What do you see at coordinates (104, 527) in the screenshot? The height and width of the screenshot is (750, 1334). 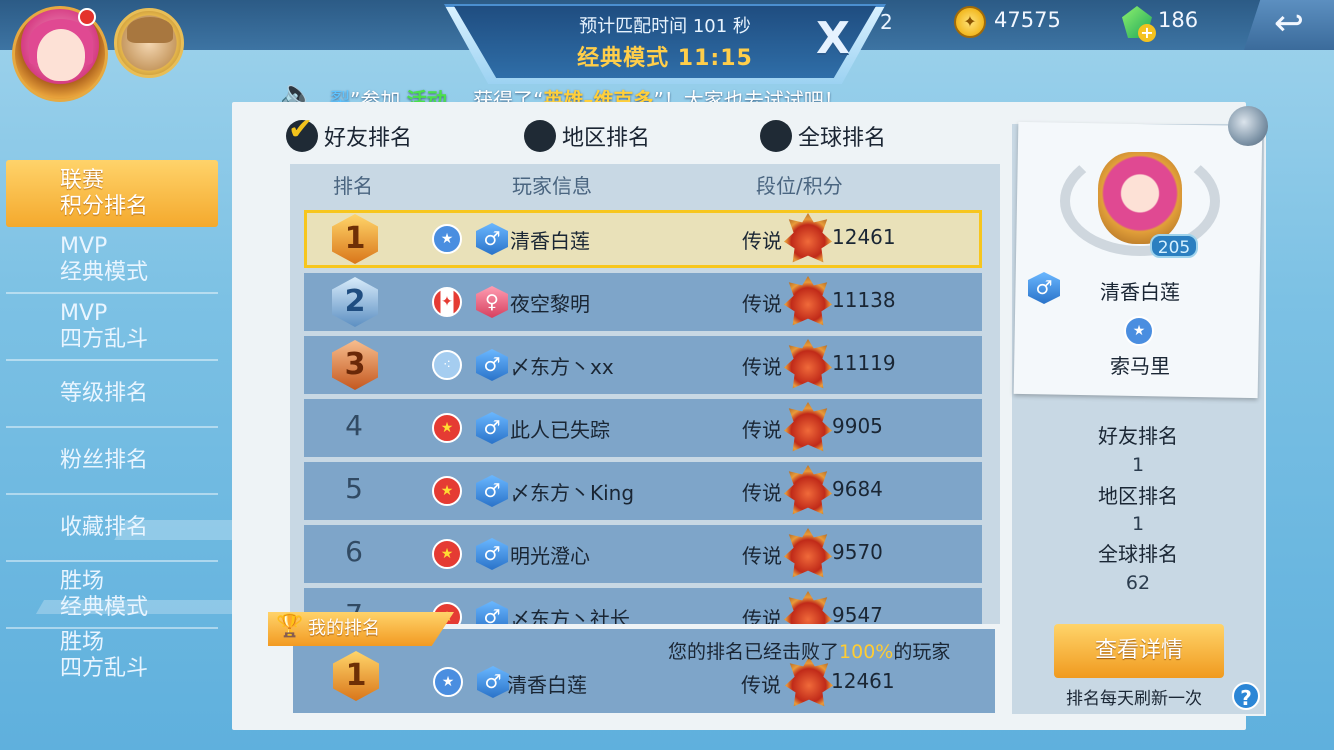 I see `sidebar-item-label: 收藏排名` at bounding box center [104, 527].